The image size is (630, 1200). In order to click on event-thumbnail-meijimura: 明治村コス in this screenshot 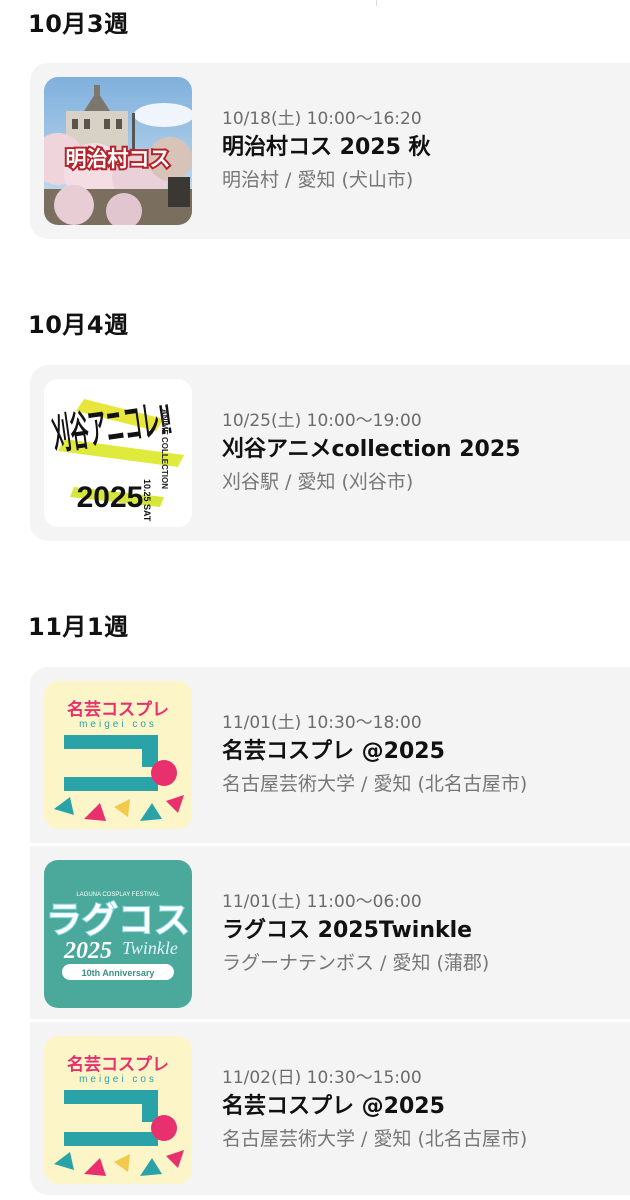, I will do `click(118, 151)`.